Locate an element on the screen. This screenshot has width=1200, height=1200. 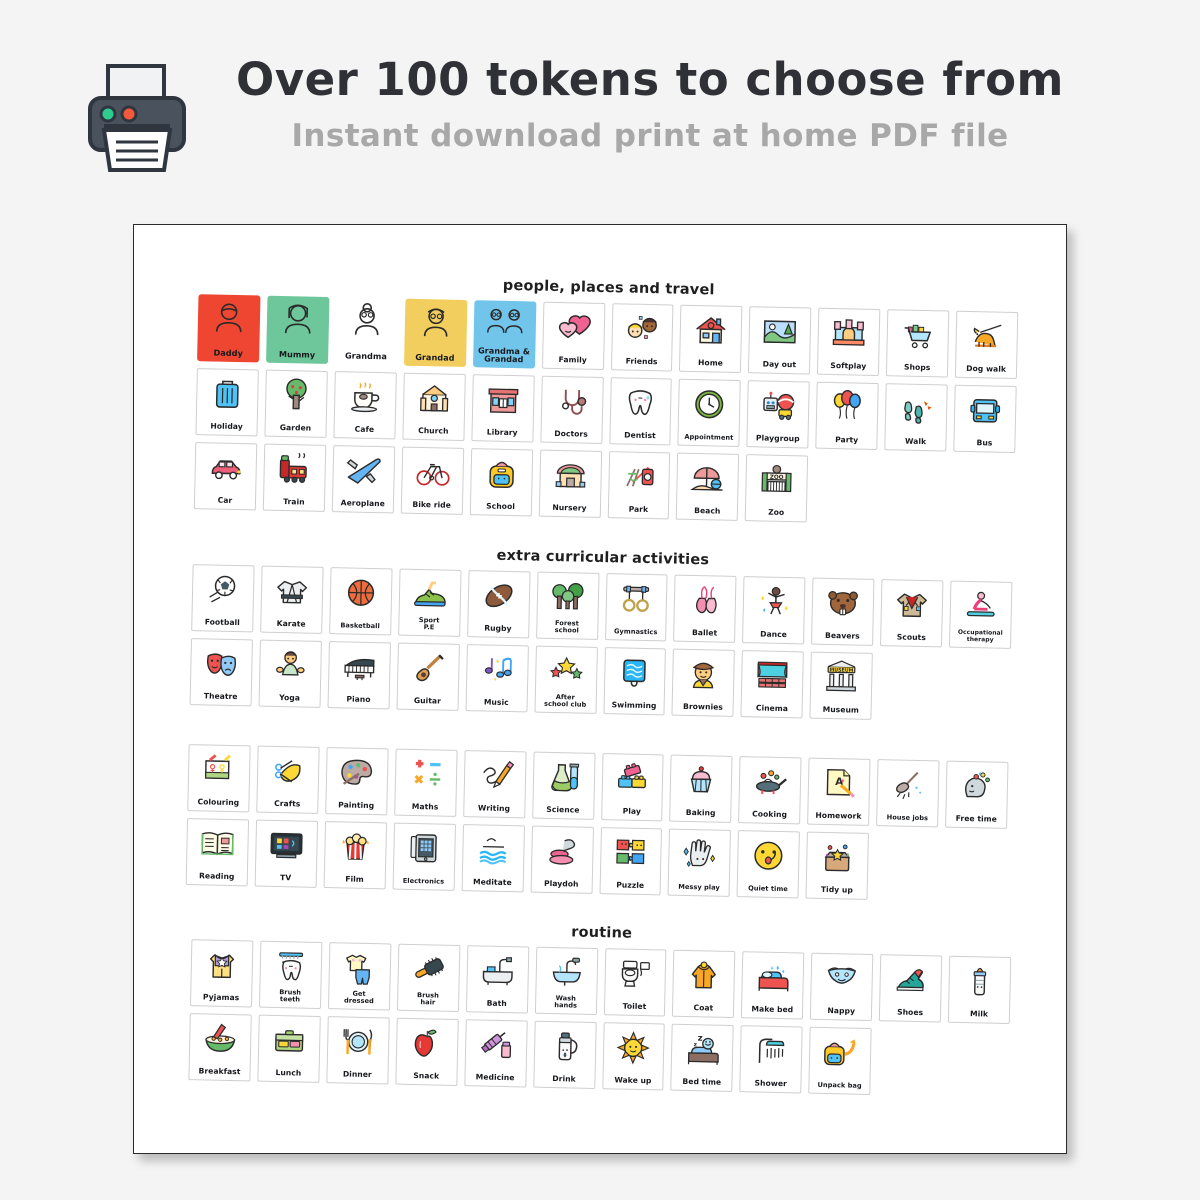
token-medicine: Medicine is located at coordinates (495, 1053).